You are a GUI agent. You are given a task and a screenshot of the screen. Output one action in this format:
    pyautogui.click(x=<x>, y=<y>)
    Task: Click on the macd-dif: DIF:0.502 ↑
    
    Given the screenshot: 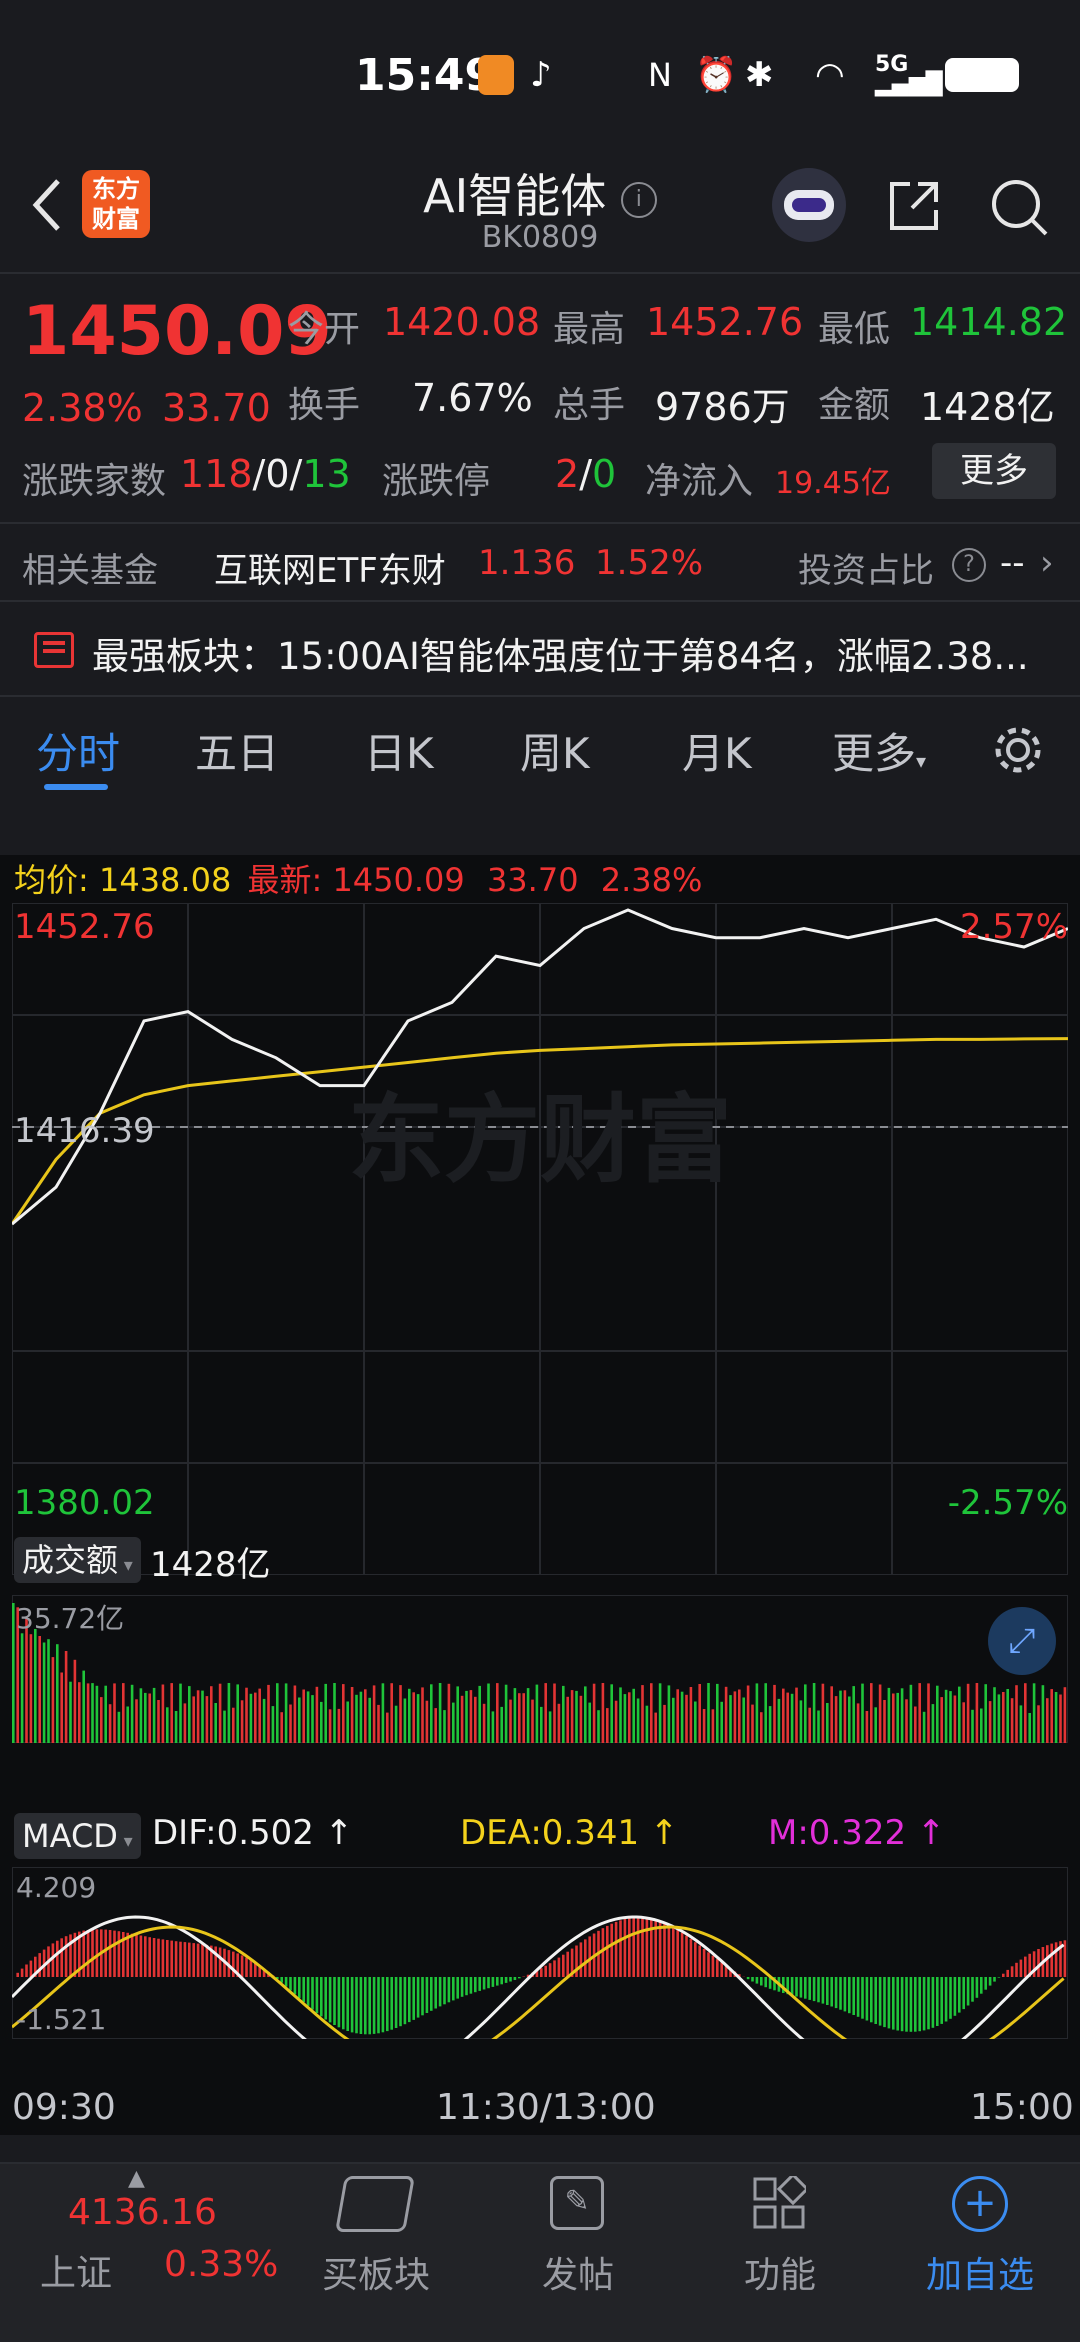 What is the action you would take?
    pyautogui.click(x=252, y=1833)
    